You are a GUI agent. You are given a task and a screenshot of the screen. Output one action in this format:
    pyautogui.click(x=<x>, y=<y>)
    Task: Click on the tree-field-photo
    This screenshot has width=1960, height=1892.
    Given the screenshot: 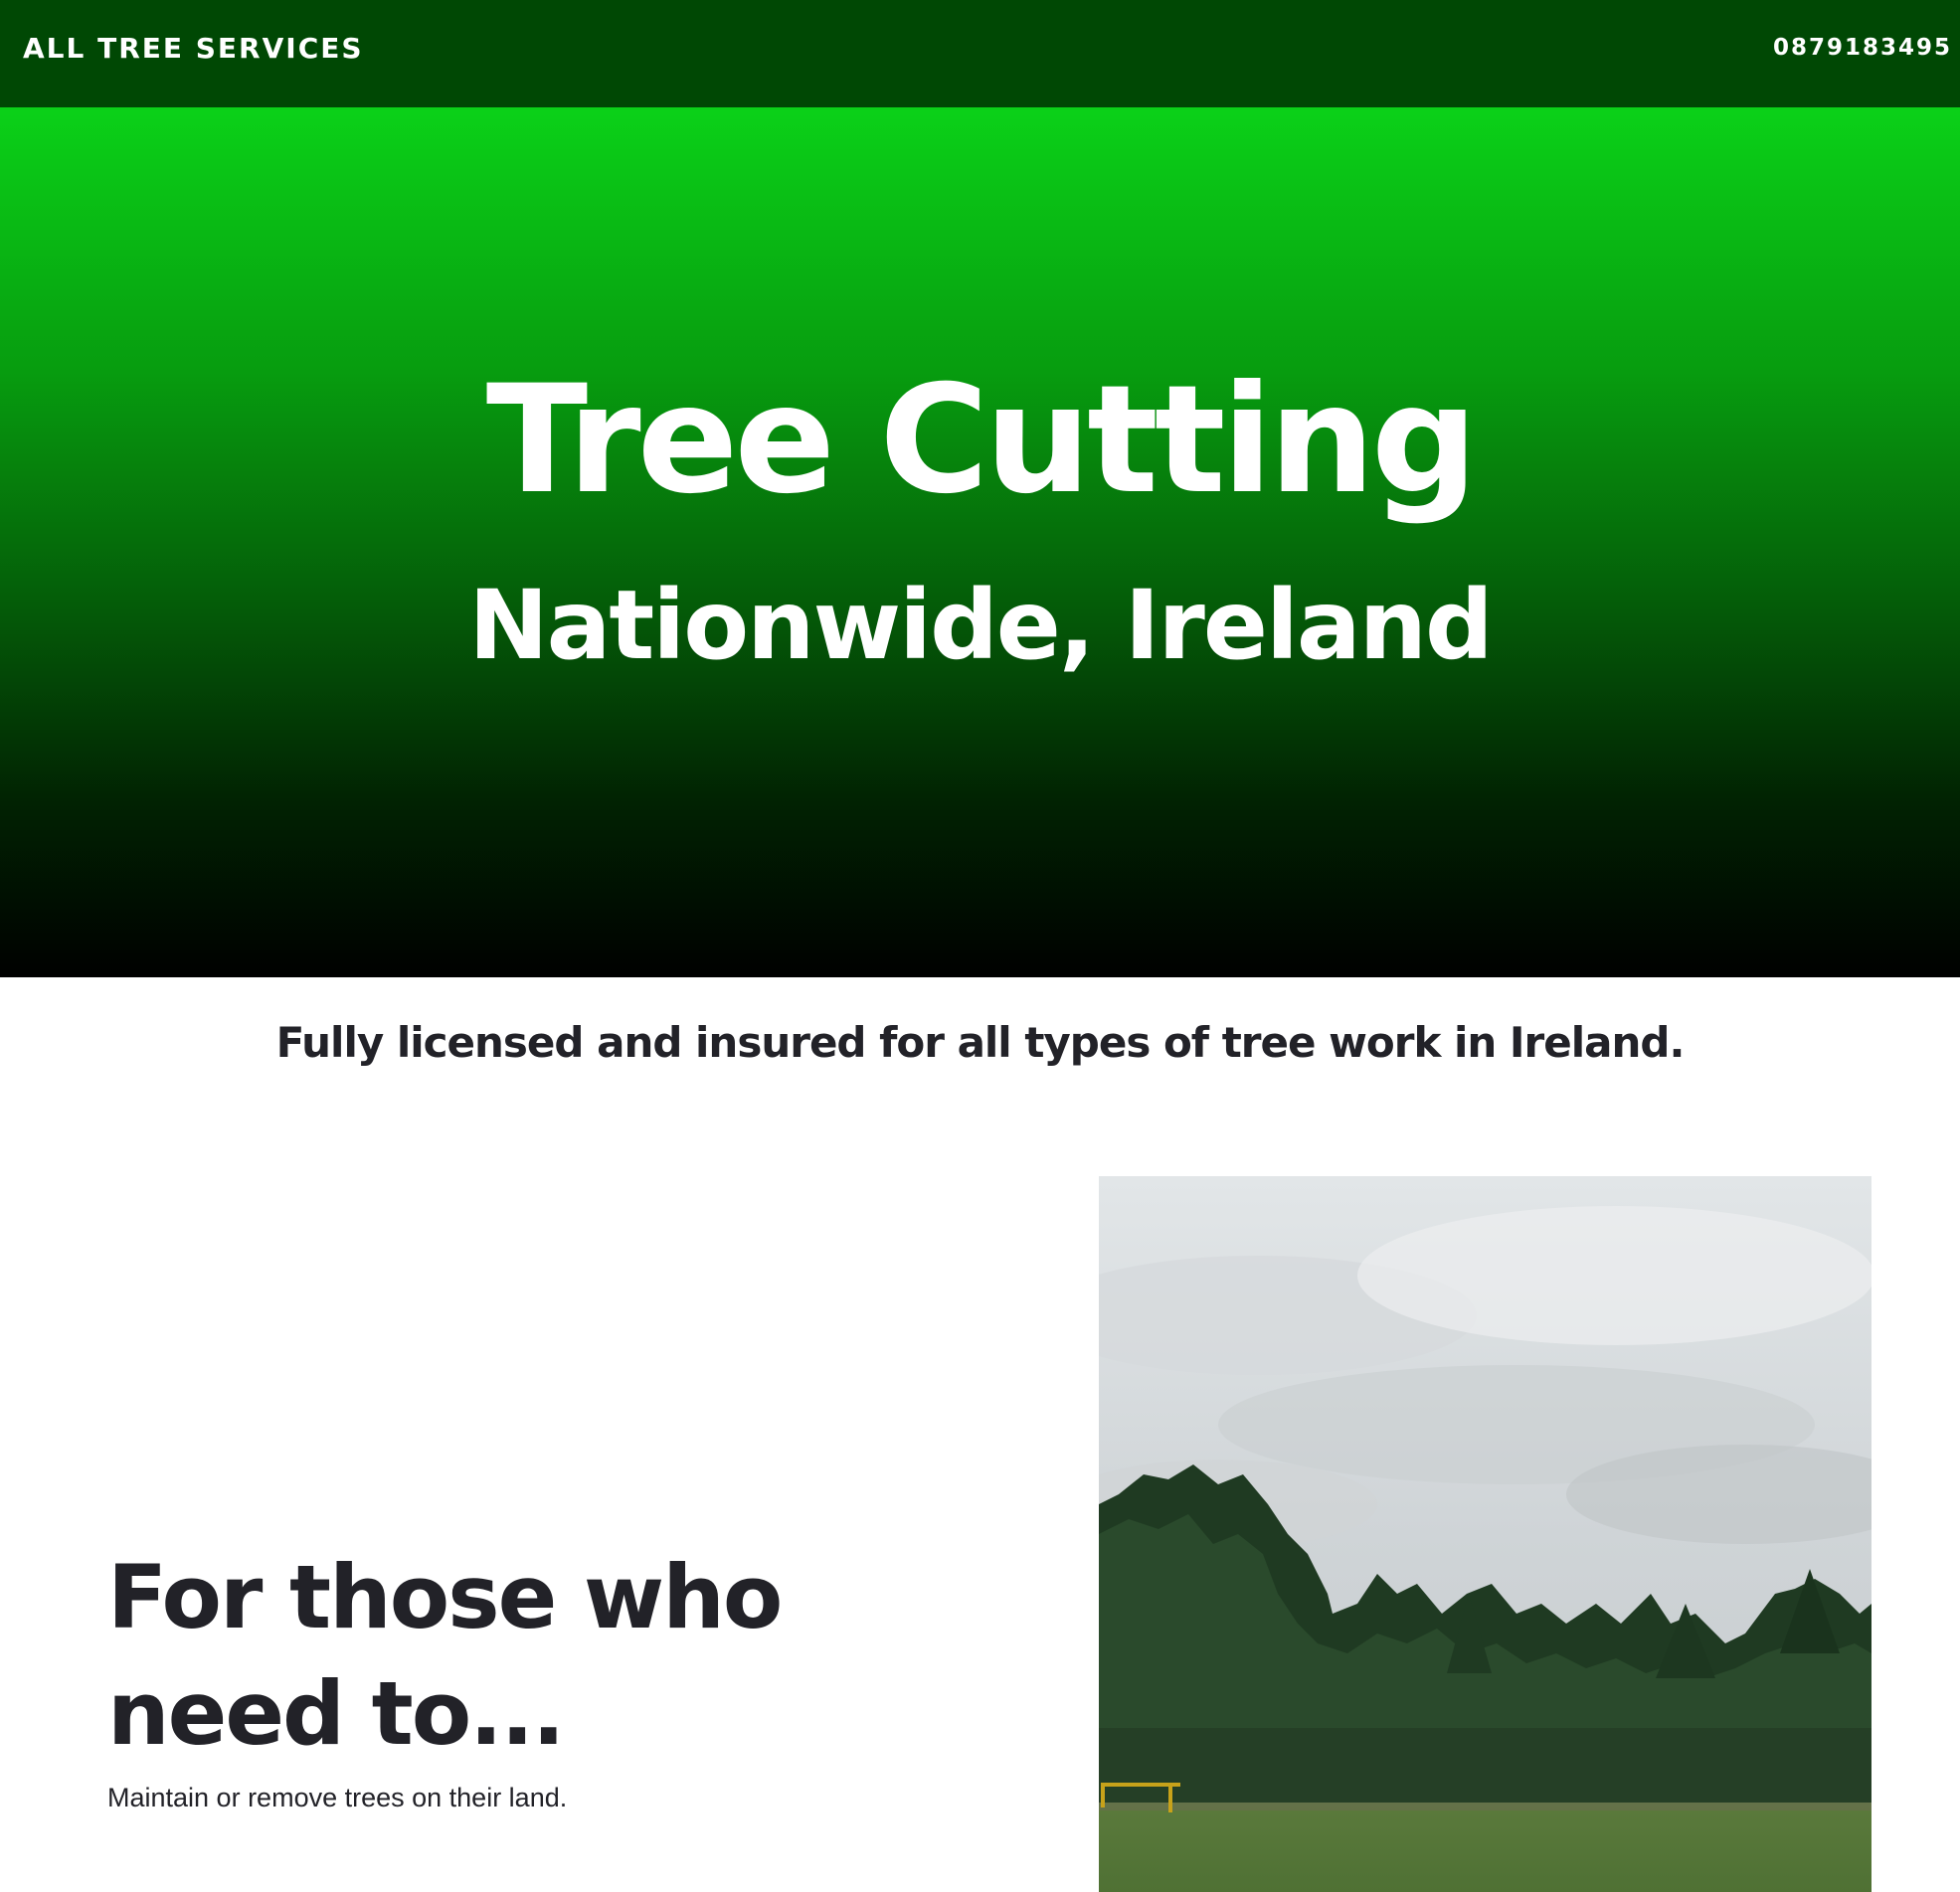 What is the action you would take?
    pyautogui.click(x=1485, y=1534)
    